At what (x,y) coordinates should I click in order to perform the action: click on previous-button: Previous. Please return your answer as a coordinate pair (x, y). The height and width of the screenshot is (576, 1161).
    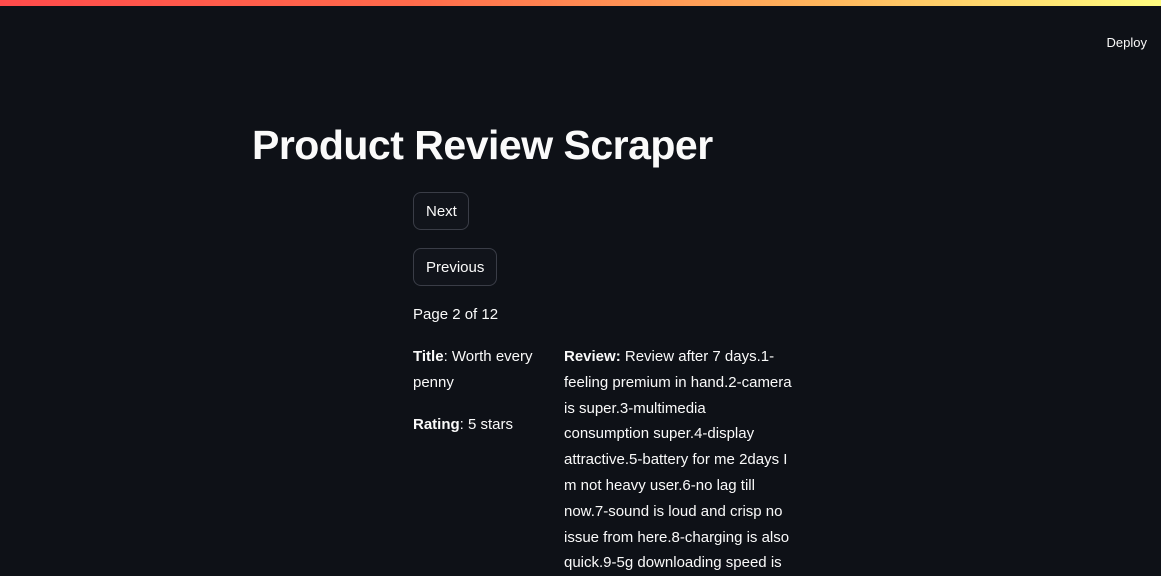
    Looking at the image, I should click on (455, 267).